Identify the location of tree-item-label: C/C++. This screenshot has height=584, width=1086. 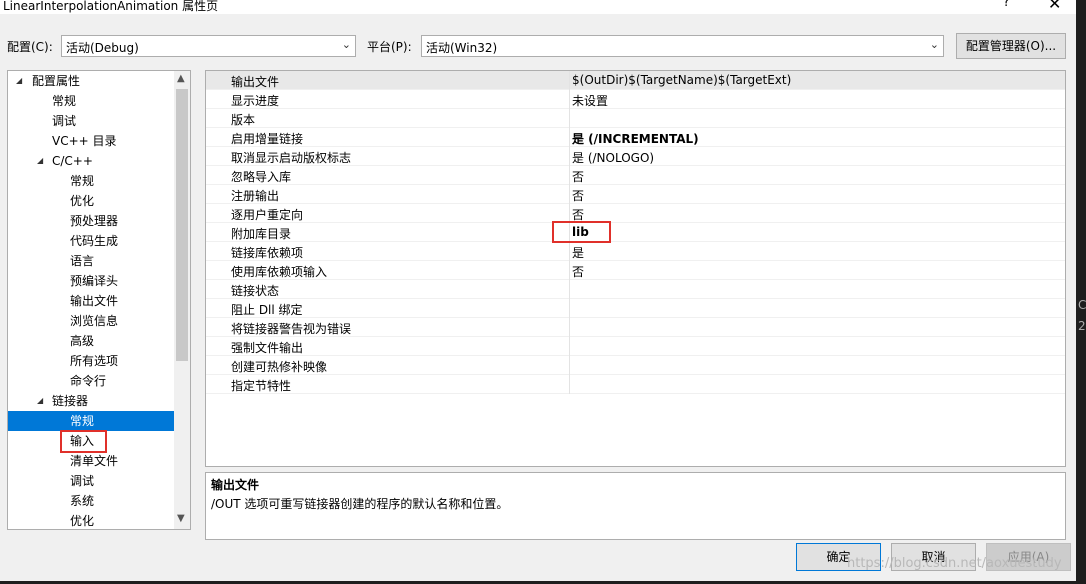
(72, 161).